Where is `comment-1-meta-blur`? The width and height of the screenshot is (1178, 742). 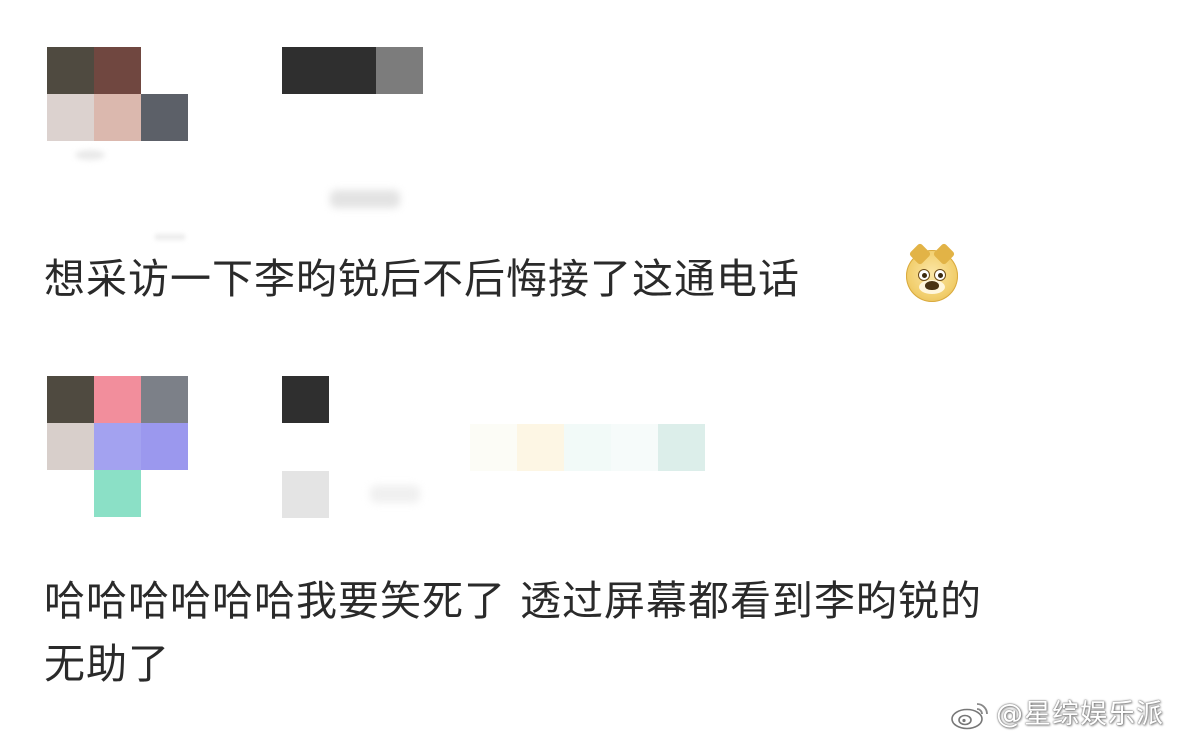
comment-1-meta-blur is located at coordinates (90, 155).